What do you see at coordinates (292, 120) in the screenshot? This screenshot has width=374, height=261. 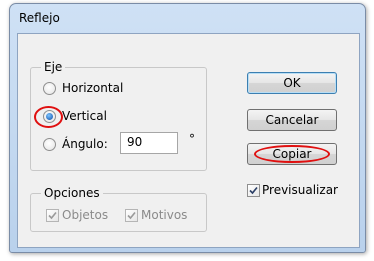 I see `cancel-button: Cancelar` at bounding box center [292, 120].